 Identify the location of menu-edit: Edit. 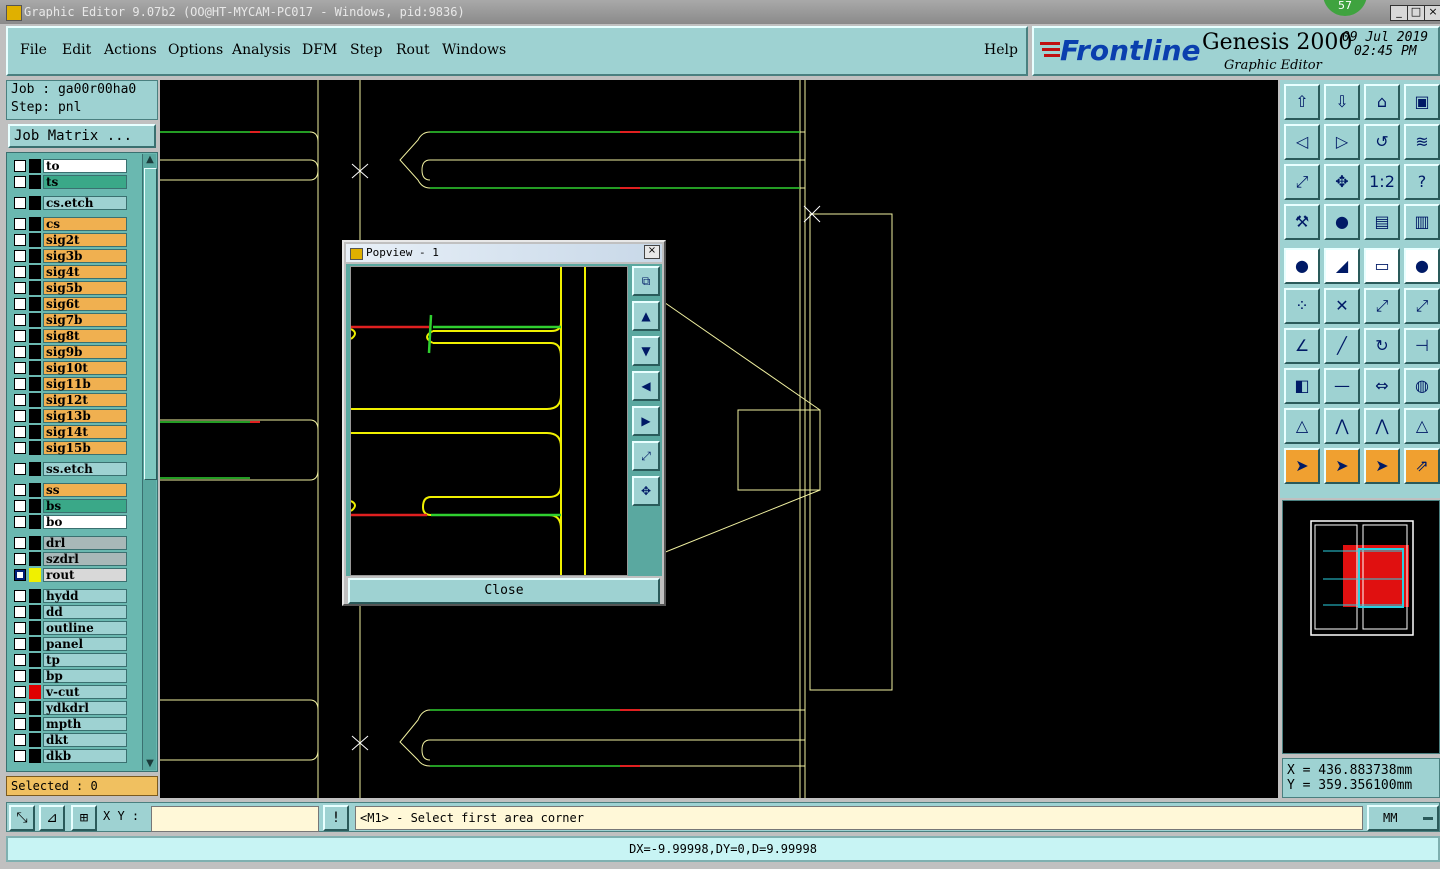
(76, 50).